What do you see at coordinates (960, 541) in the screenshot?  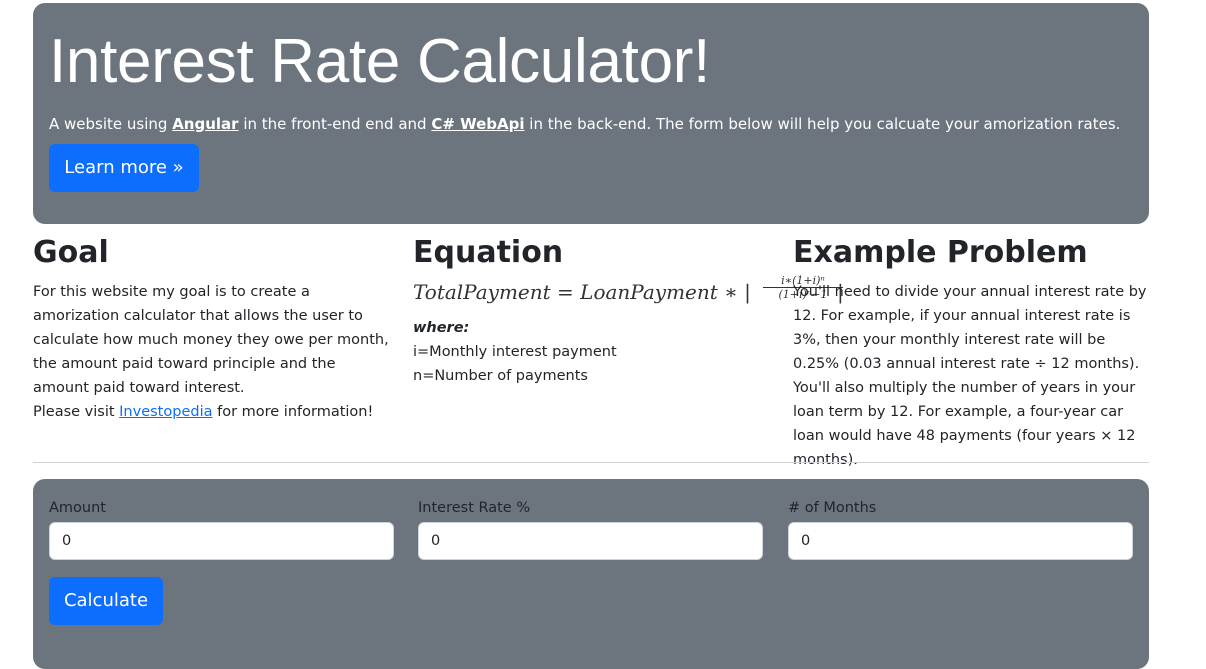 I see `months-input: 0` at bounding box center [960, 541].